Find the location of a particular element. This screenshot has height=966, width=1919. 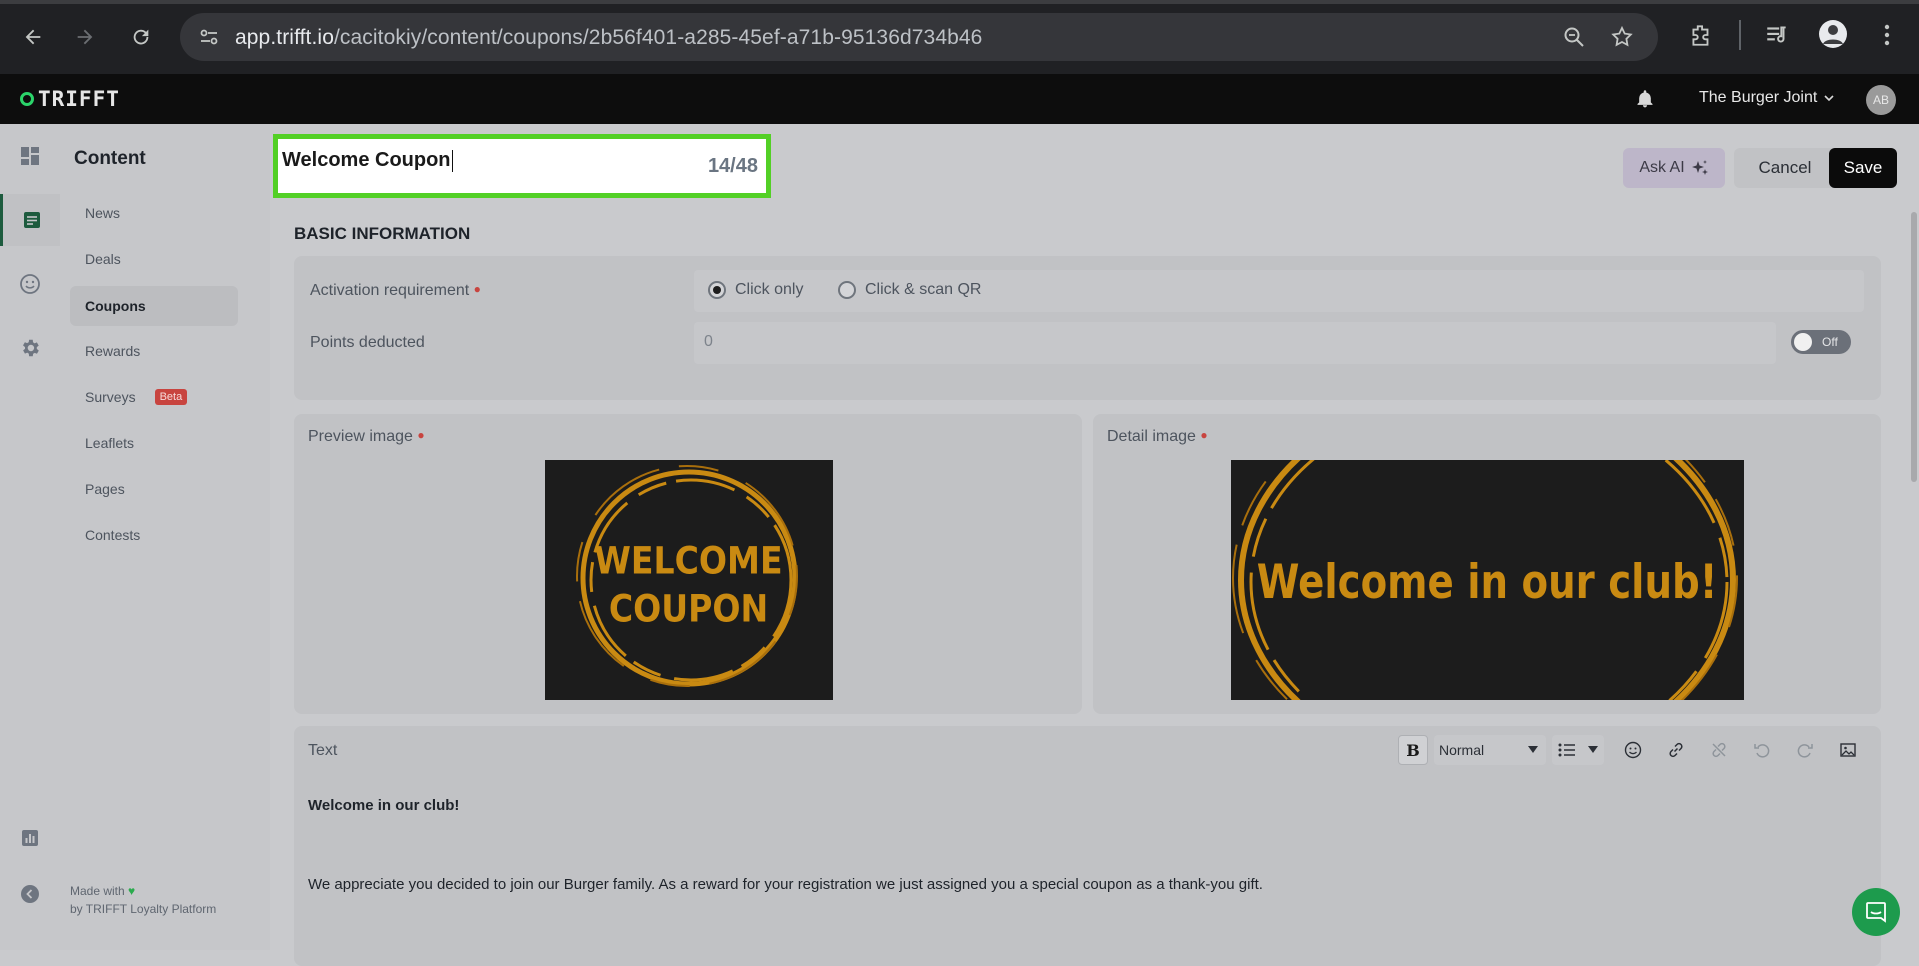

undo-button is located at coordinates (1762, 750).